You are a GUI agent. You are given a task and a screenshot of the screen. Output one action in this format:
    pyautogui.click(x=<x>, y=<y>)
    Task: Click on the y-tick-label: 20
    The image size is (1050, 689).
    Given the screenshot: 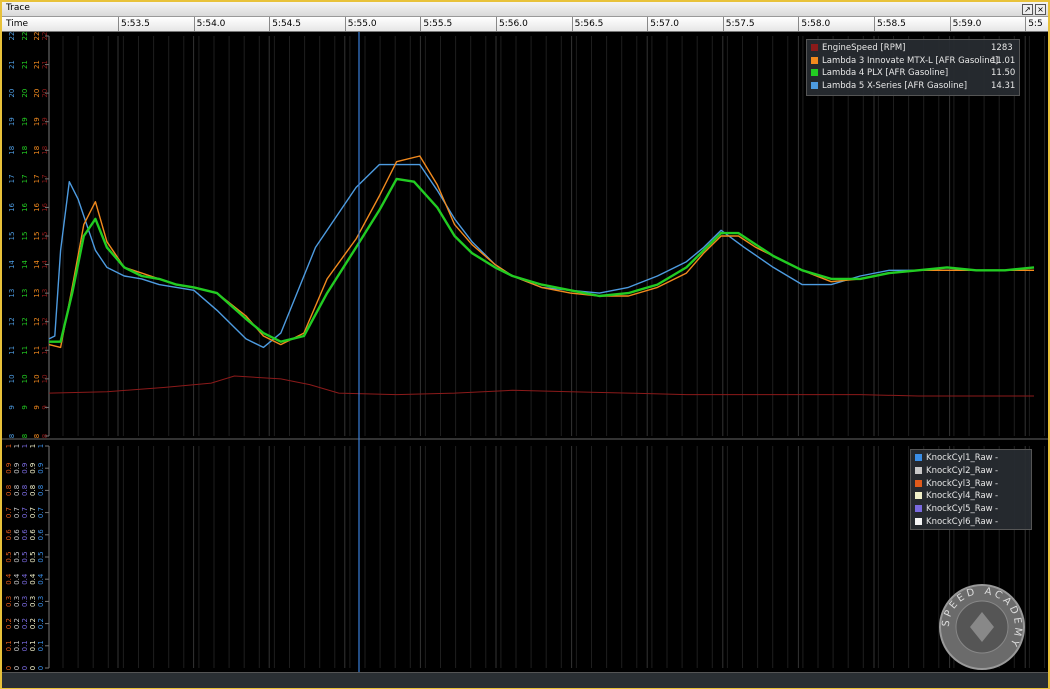 What is the action you would take?
    pyautogui.click(x=12, y=93)
    